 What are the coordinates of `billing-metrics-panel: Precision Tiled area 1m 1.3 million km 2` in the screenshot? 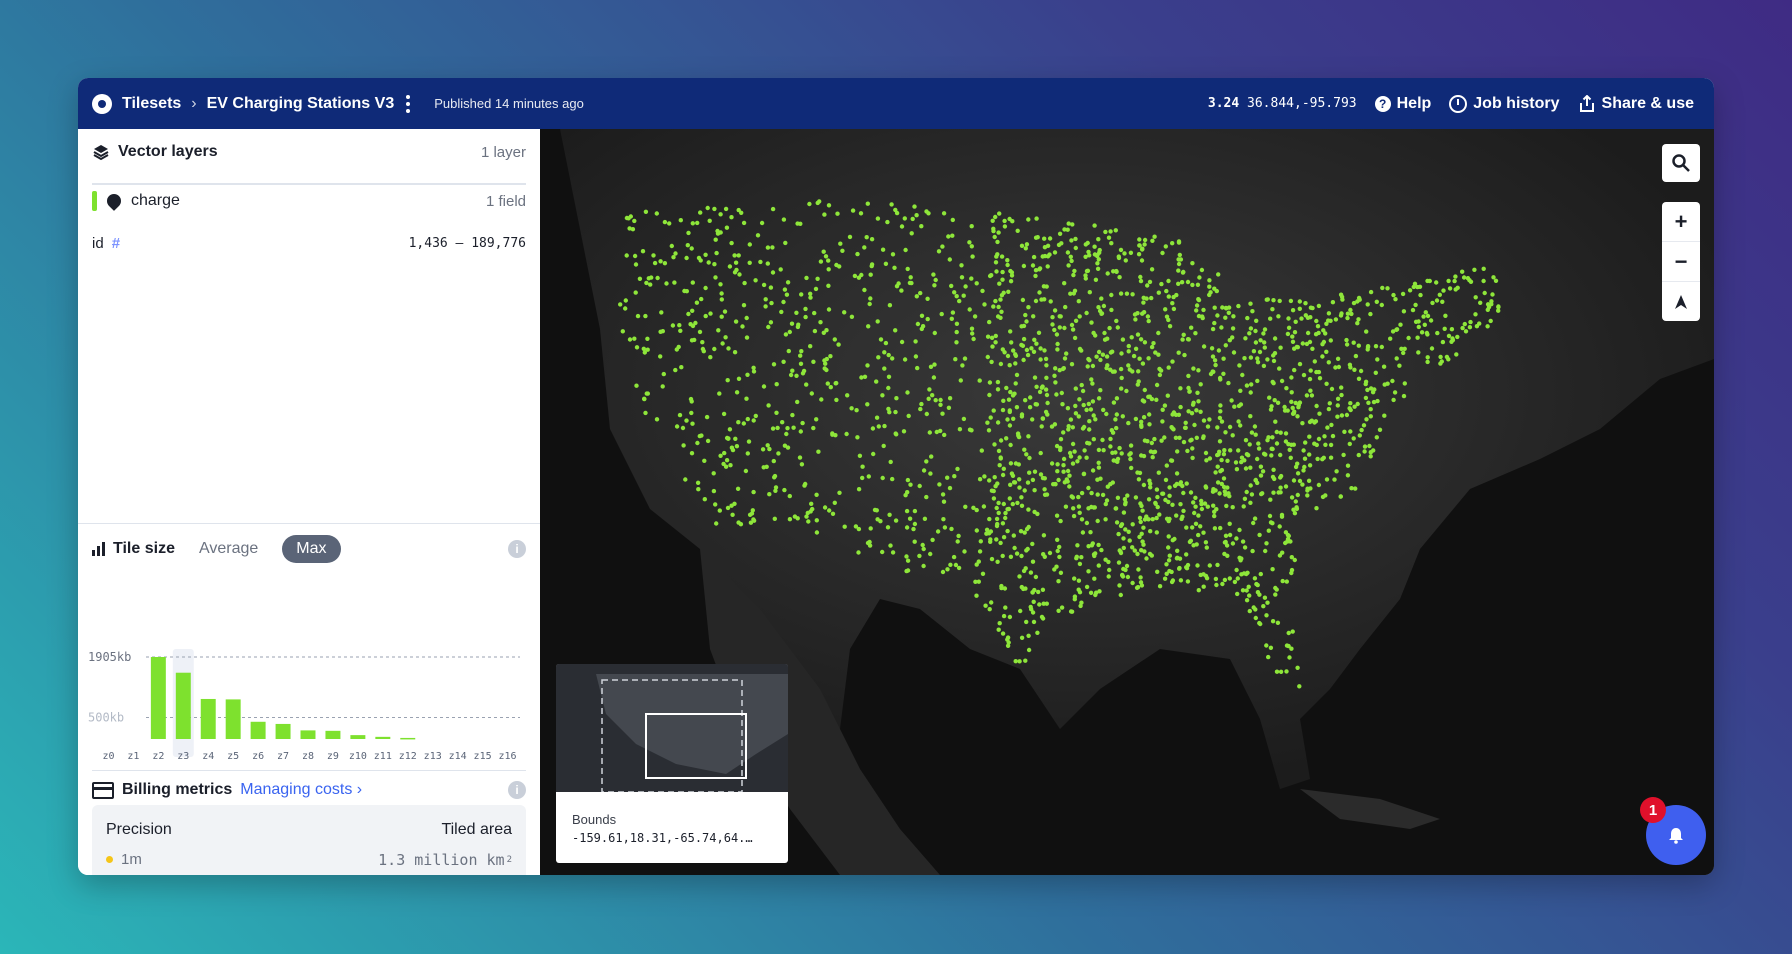 It's located at (309, 840).